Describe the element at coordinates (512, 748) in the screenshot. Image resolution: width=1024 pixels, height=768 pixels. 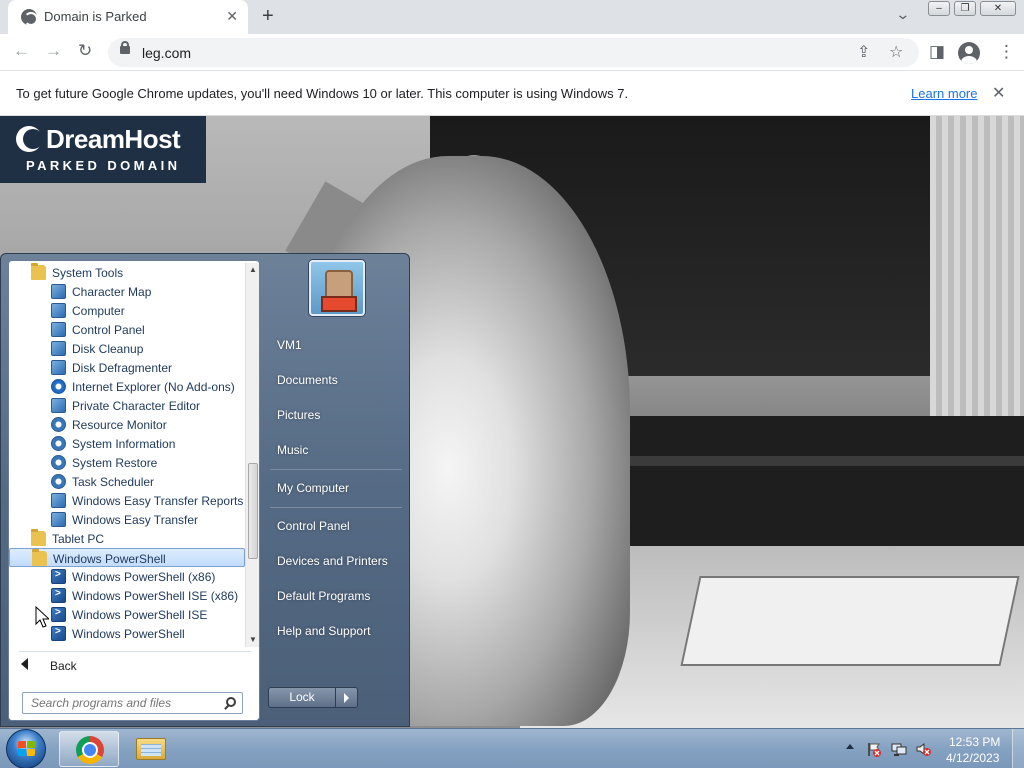
I see `taskbar: 12:53 PM 4/12/2023` at that location.